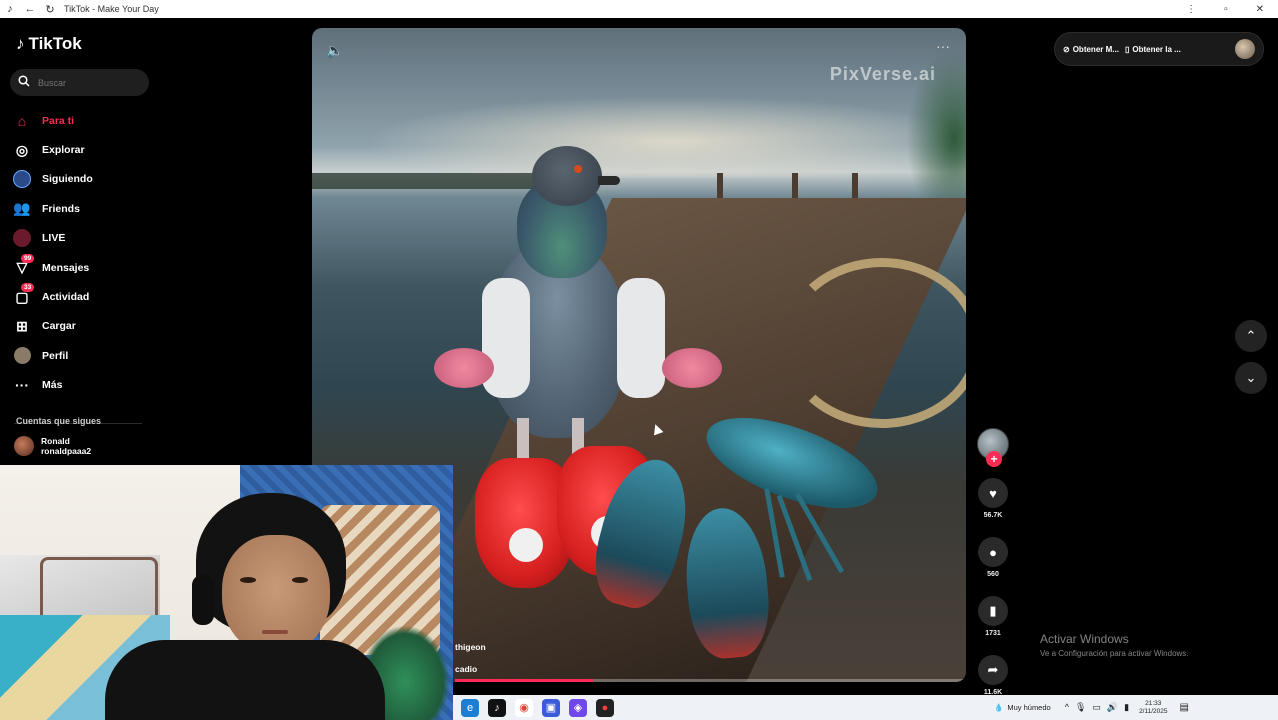 The width and height of the screenshot is (1278, 720). What do you see at coordinates (88, 82) in the screenshot?
I see `search-input` at bounding box center [88, 82].